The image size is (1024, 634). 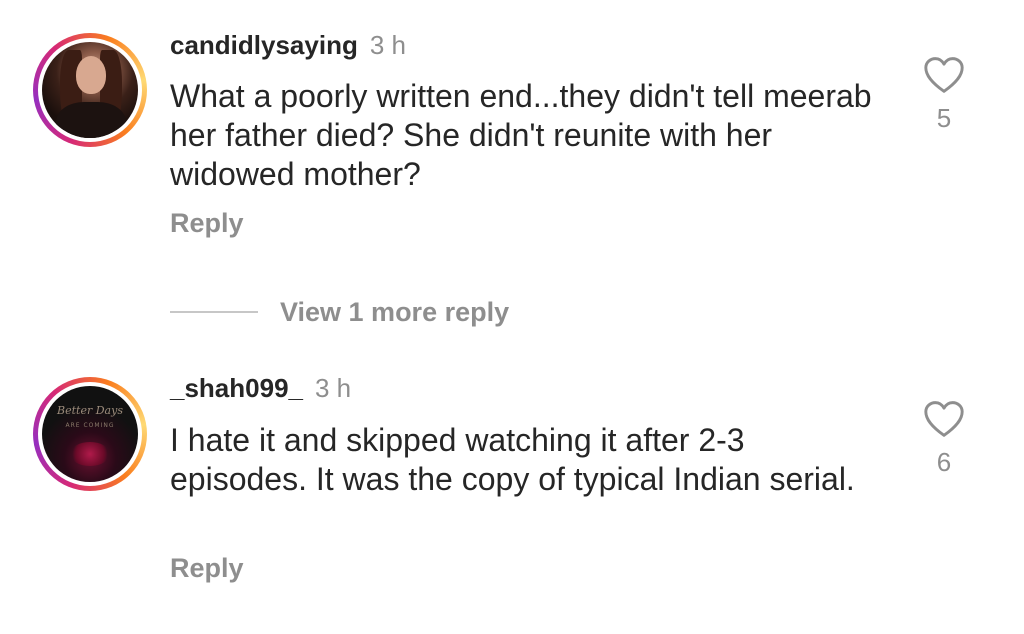 I want to click on view-more-replies-button: View 1 more reply, so click(x=339, y=312).